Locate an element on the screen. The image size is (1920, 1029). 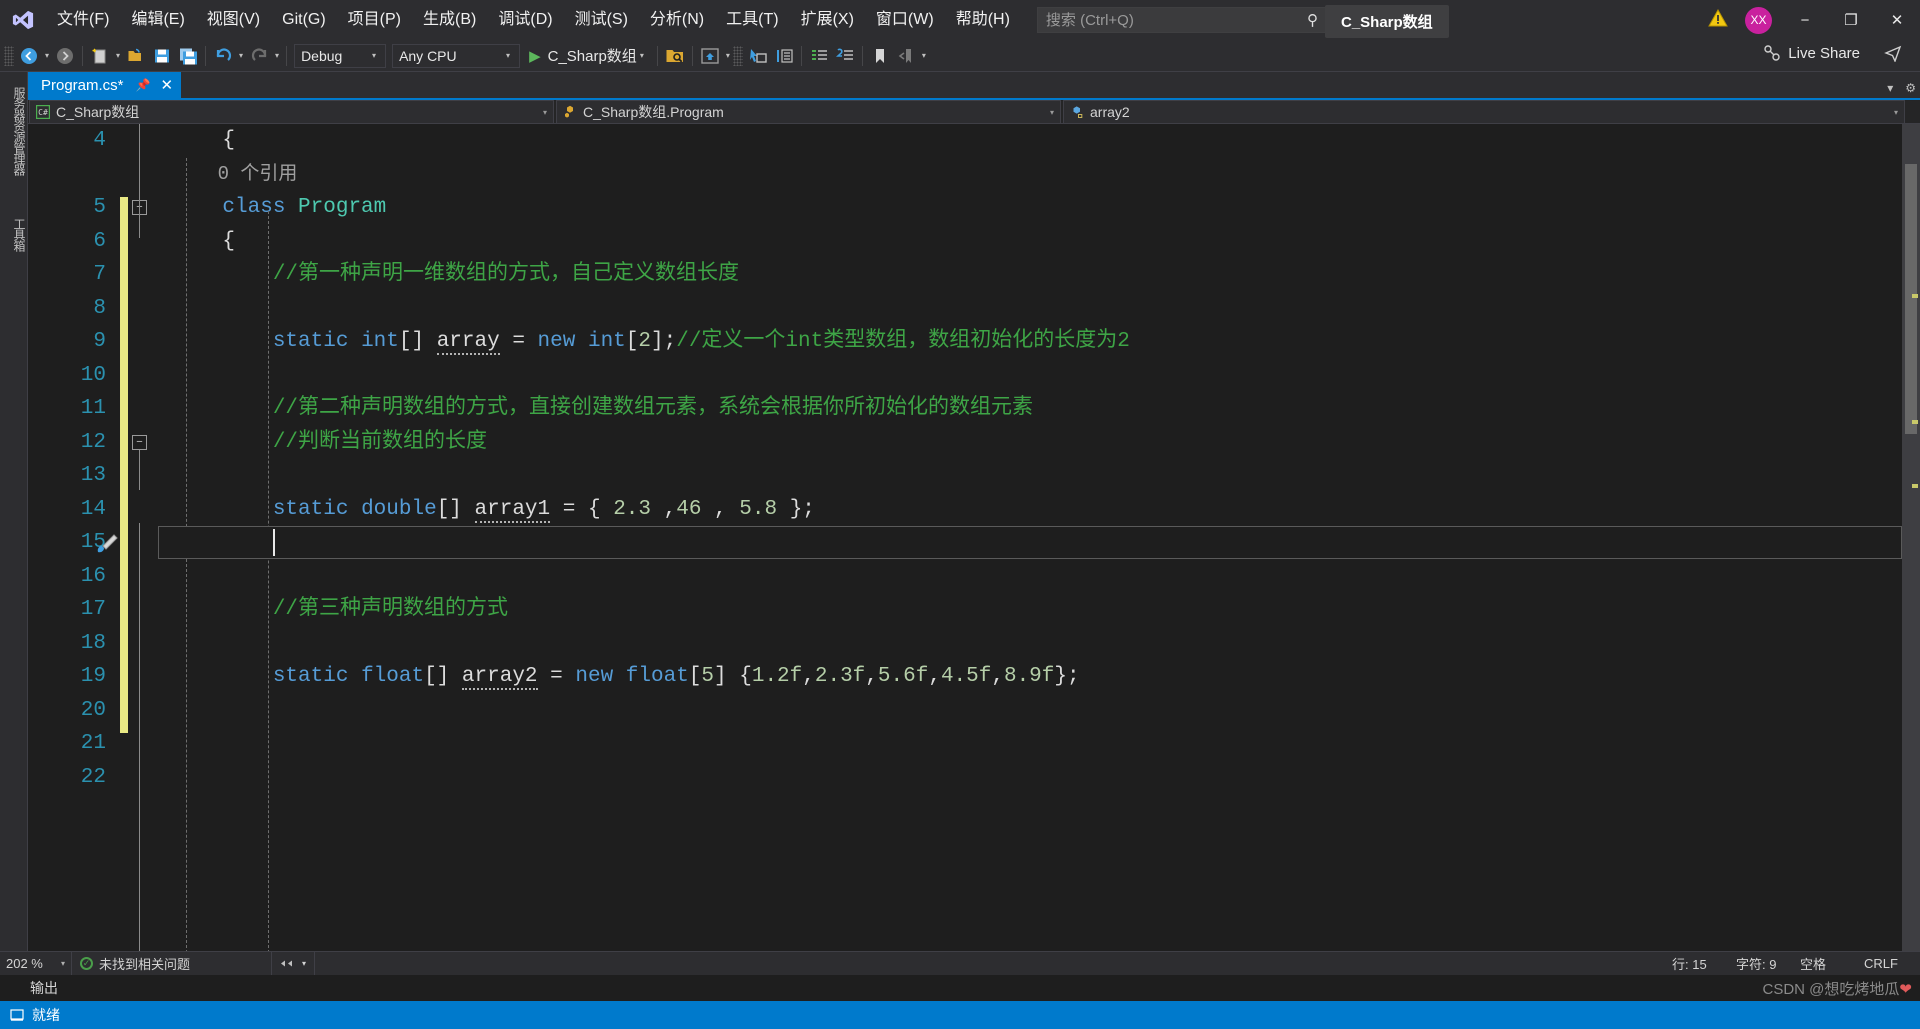
dock-tab-server-explorer: 服务器资源管理器 is located at coordinates (14, 131).